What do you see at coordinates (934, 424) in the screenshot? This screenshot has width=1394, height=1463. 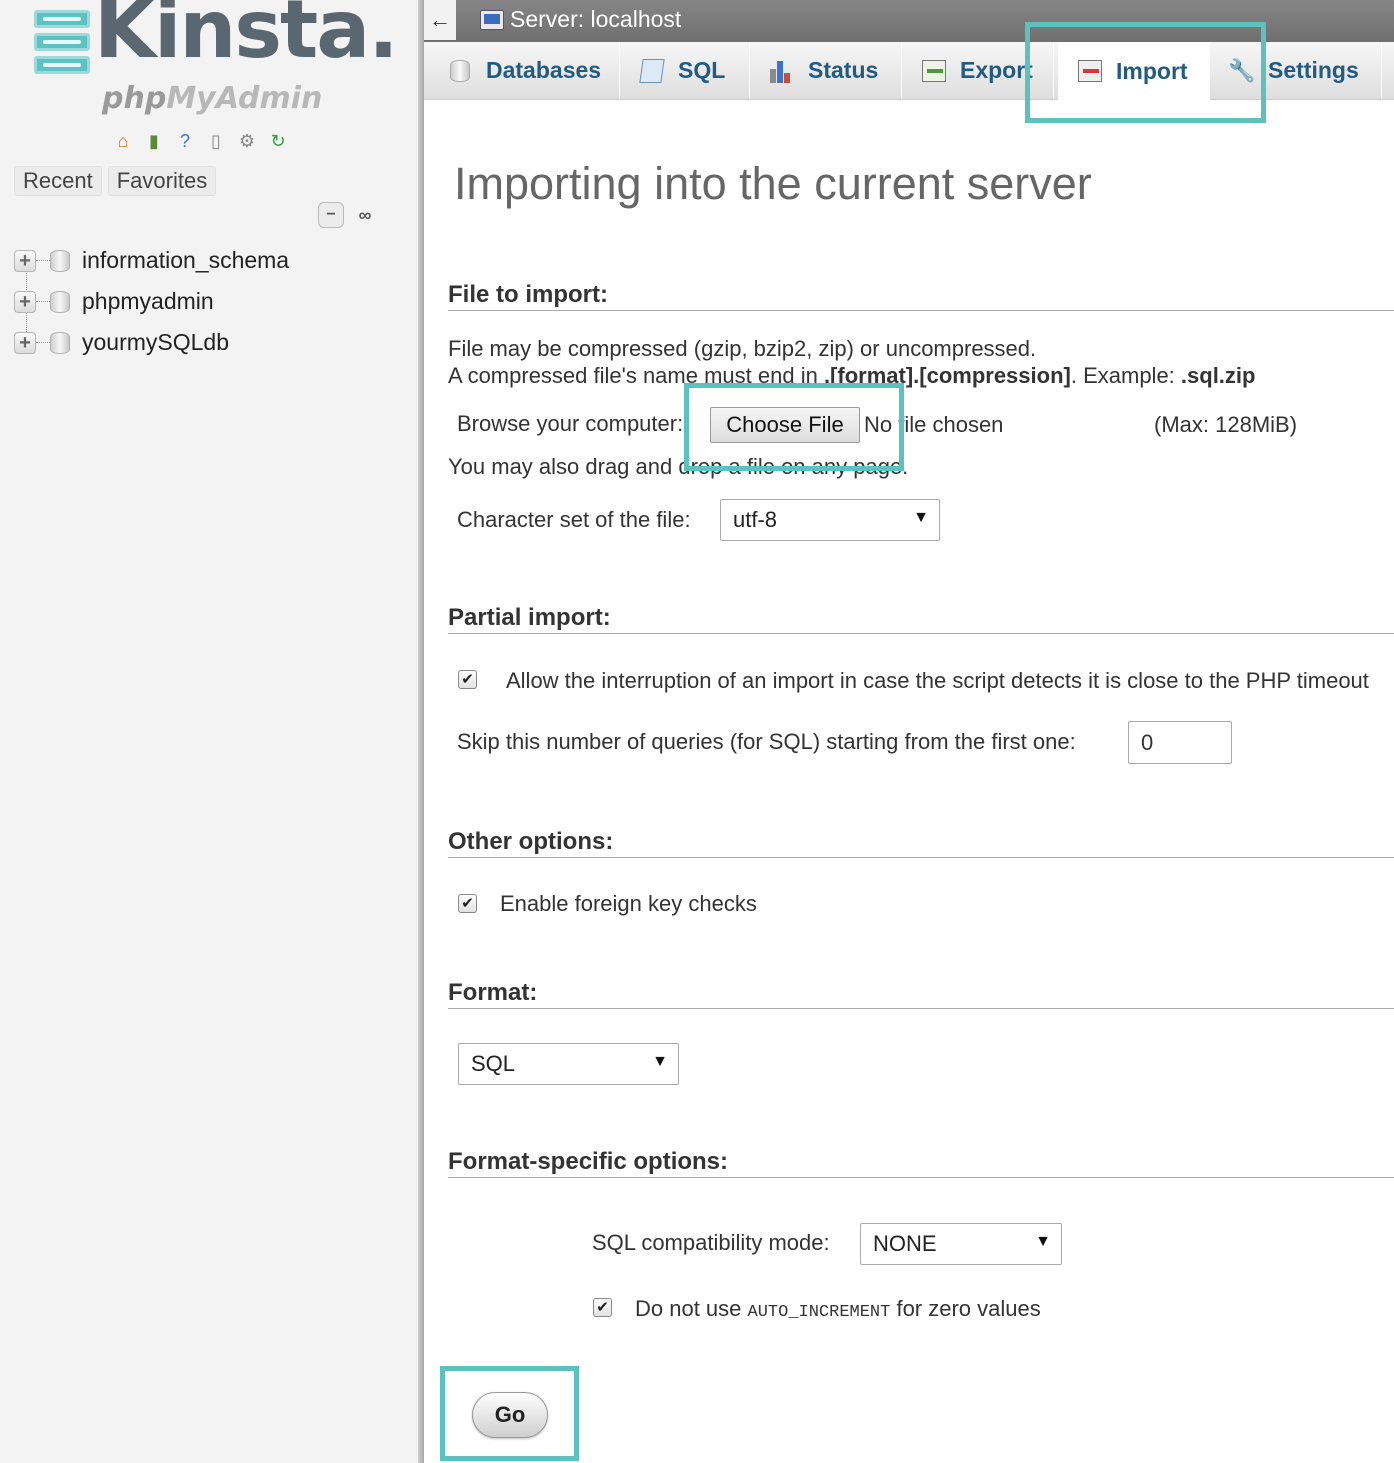 I see `no-file-chosen-text: No file chosen` at bounding box center [934, 424].